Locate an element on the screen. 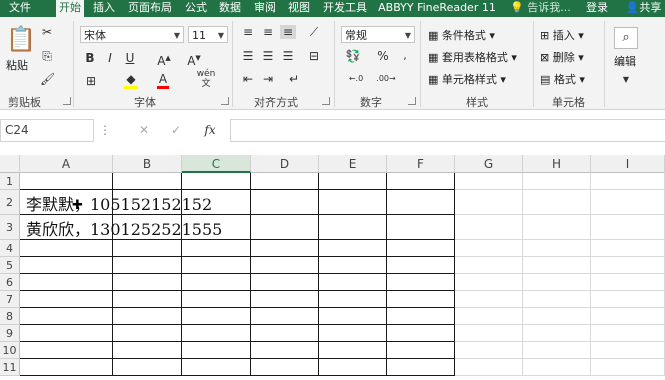 This screenshot has width=665, height=380. row-header: 10 is located at coordinates (10, 350).